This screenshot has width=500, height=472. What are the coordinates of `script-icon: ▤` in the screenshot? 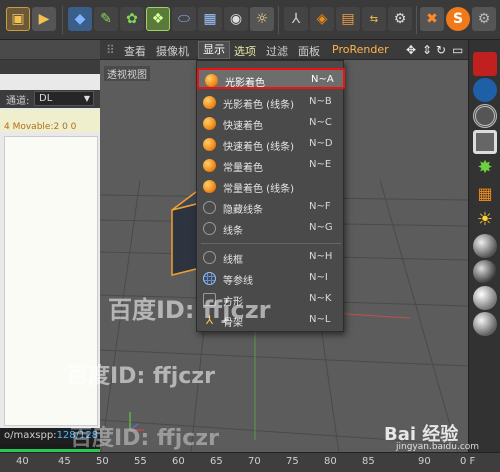 It's located at (348, 19).